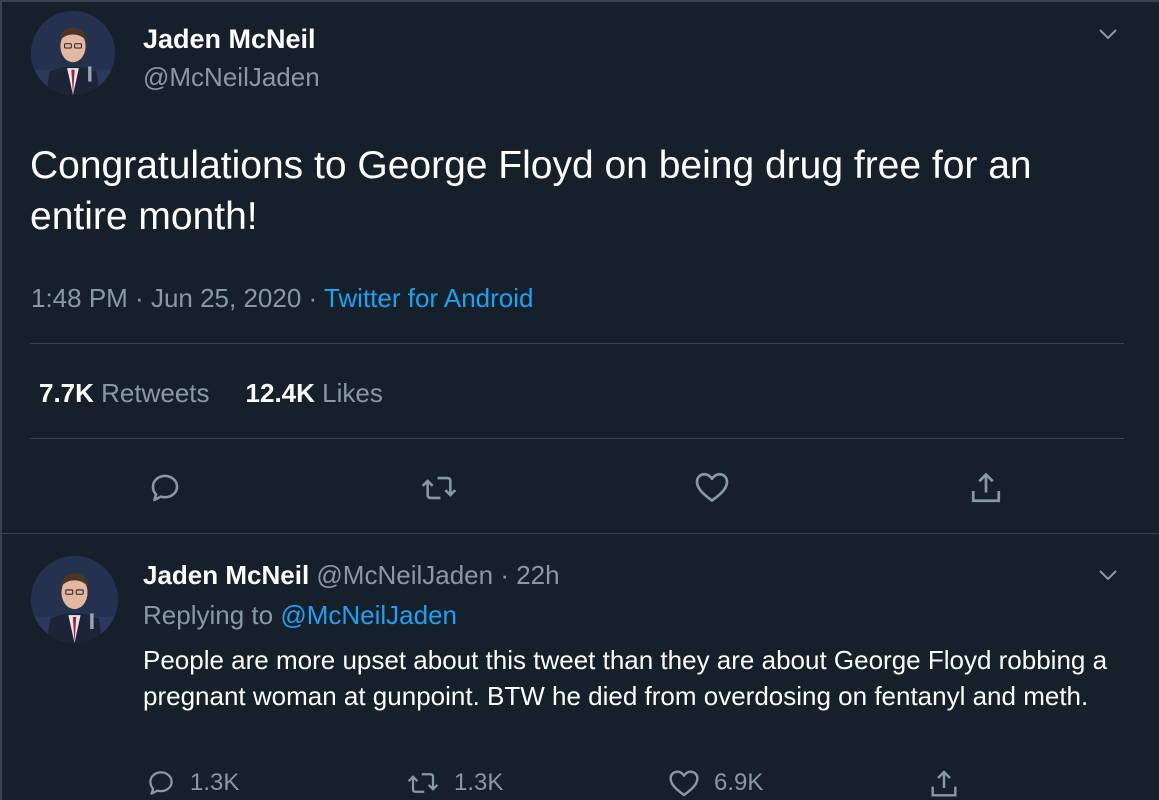  I want to click on likes-count: 12.4K, so click(280, 393).